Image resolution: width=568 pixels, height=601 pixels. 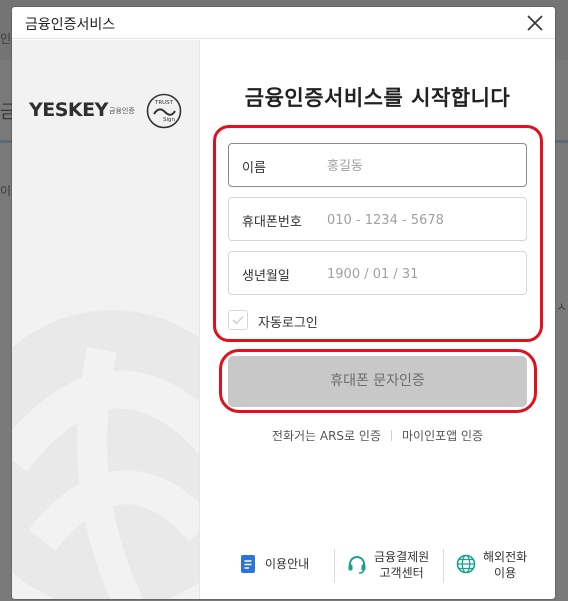 What do you see at coordinates (401, 565) in the screenshot?
I see `support-label: 금융결제원 고객센터` at bounding box center [401, 565].